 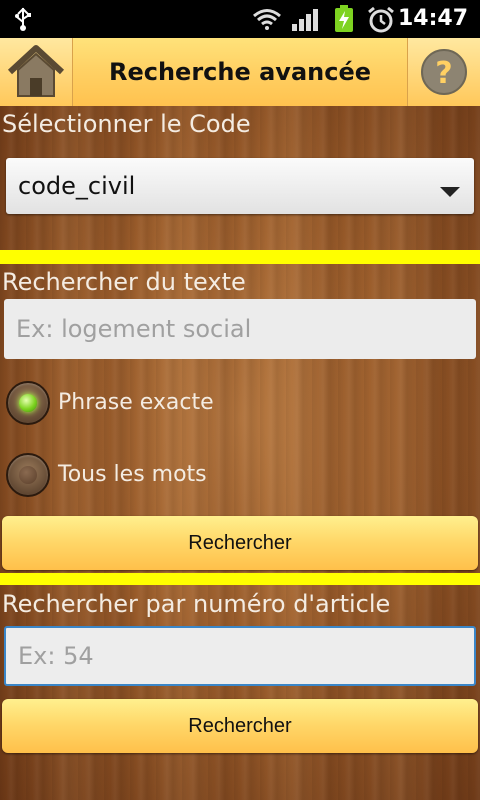 I want to click on article-search-label: Rechercher par numéro d'article, so click(x=196, y=604).